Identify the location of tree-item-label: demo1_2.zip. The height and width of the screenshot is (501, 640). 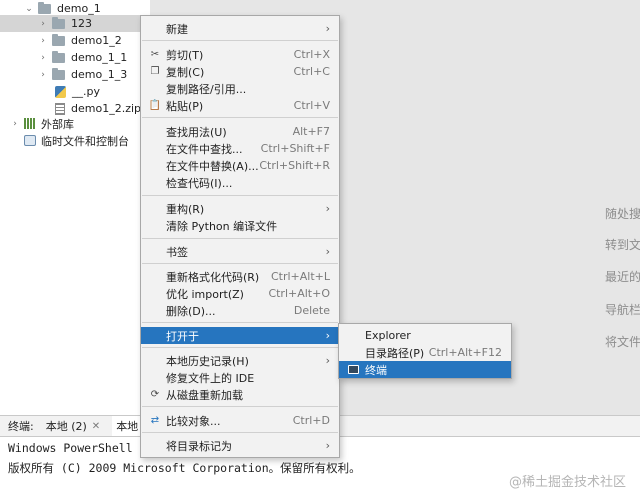
(106, 108).